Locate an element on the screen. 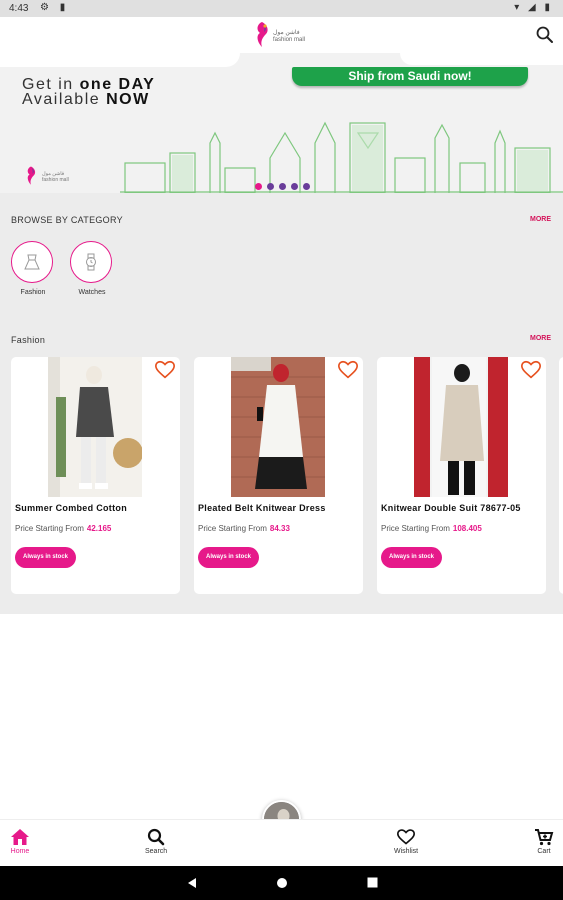 This screenshot has width=563, height=900. browse-category-title: BROWSE BY CATEGORY is located at coordinates (67, 220).